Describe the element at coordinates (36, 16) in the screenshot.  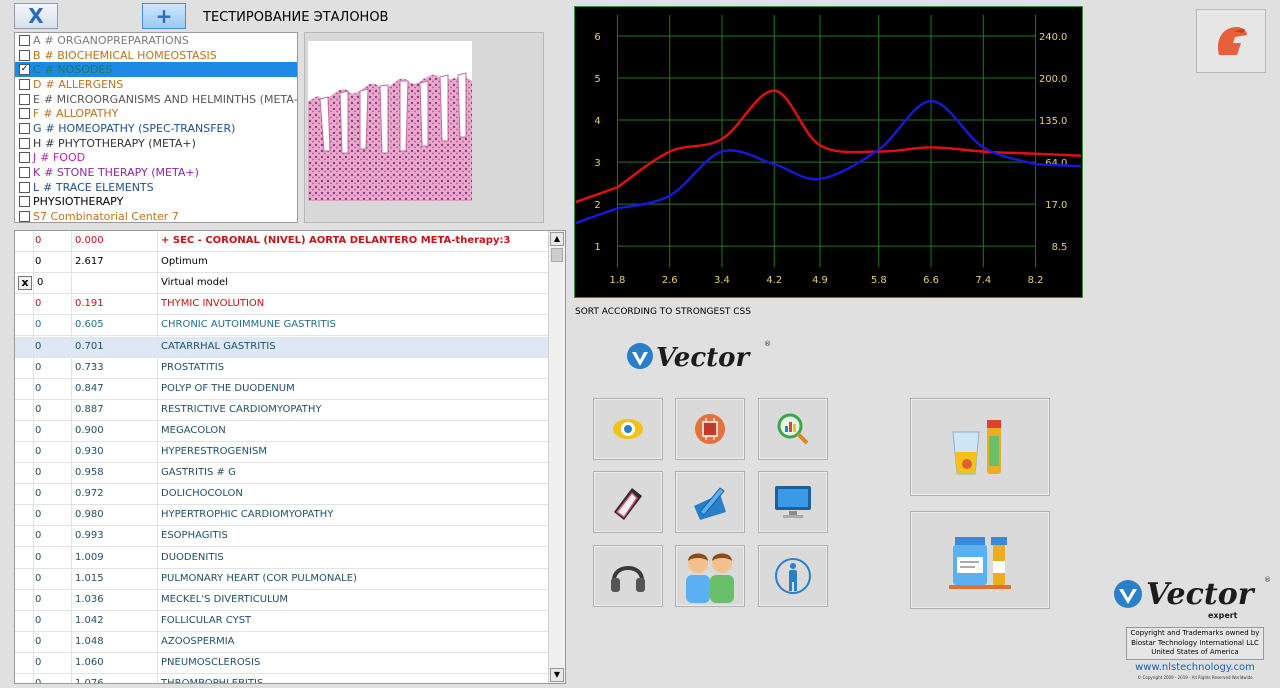
I see `close-button: X` at that location.